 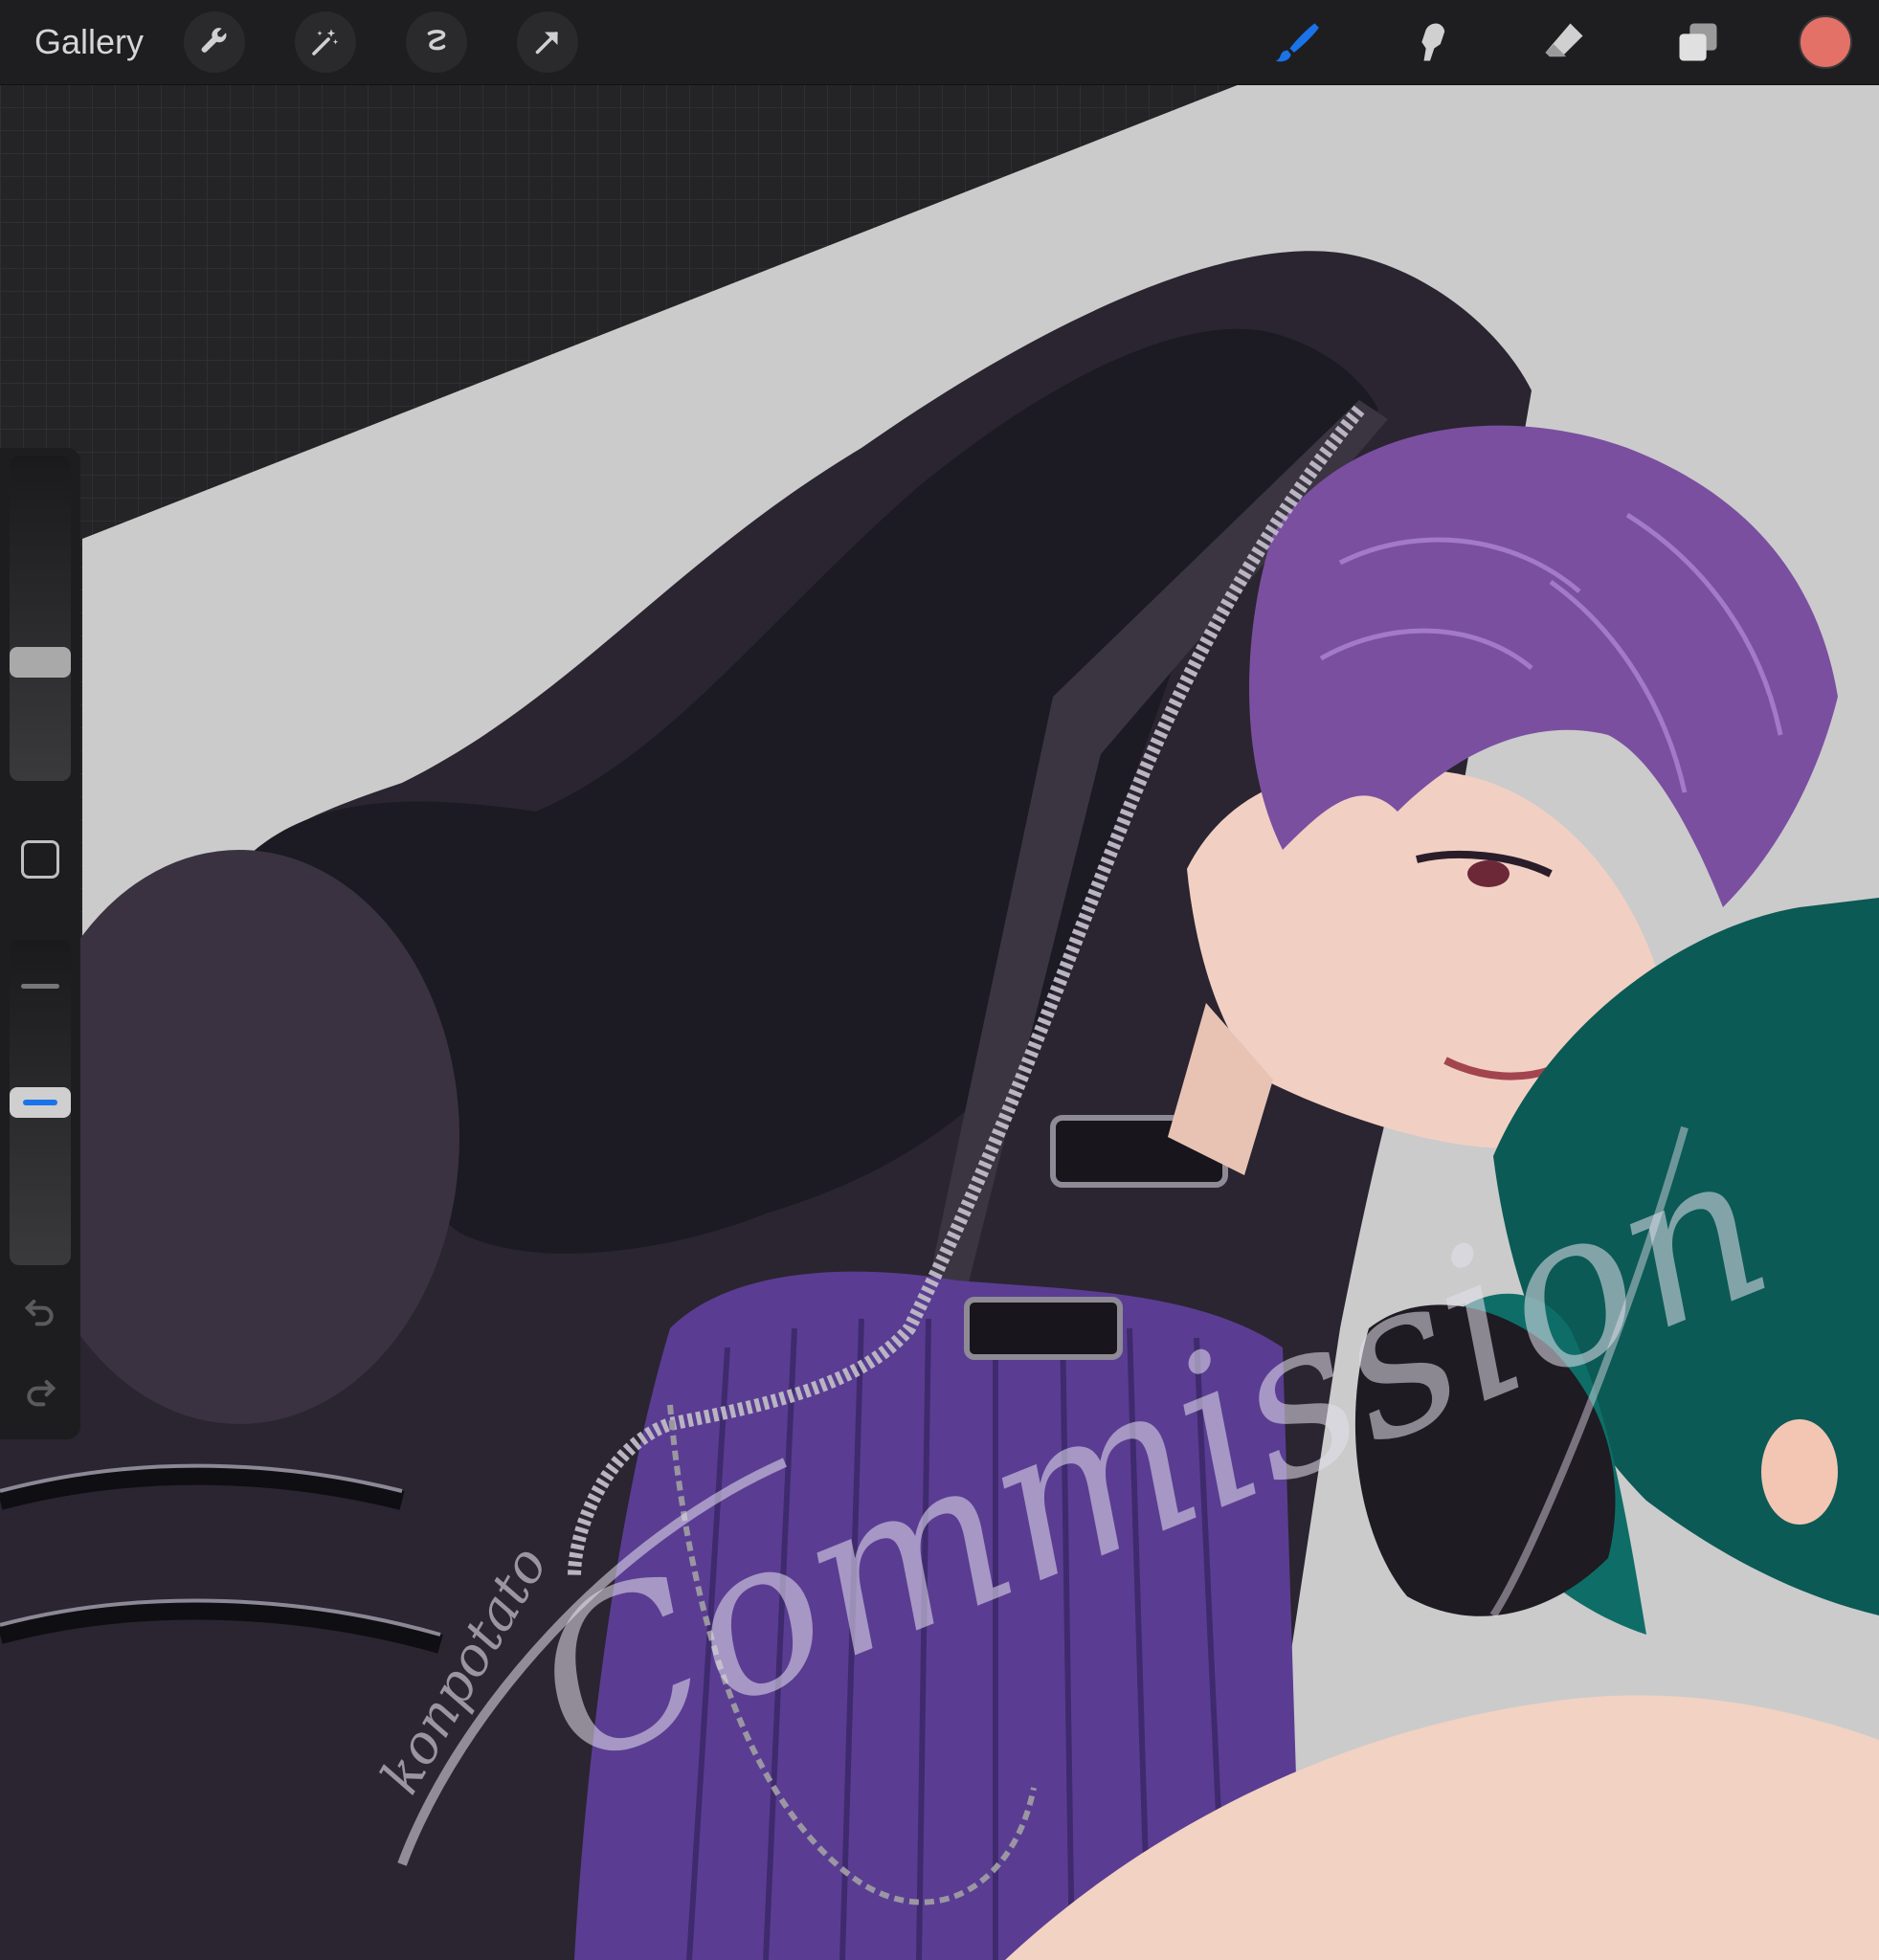 What do you see at coordinates (1698, 42) in the screenshot?
I see `layers-icon` at bounding box center [1698, 42].